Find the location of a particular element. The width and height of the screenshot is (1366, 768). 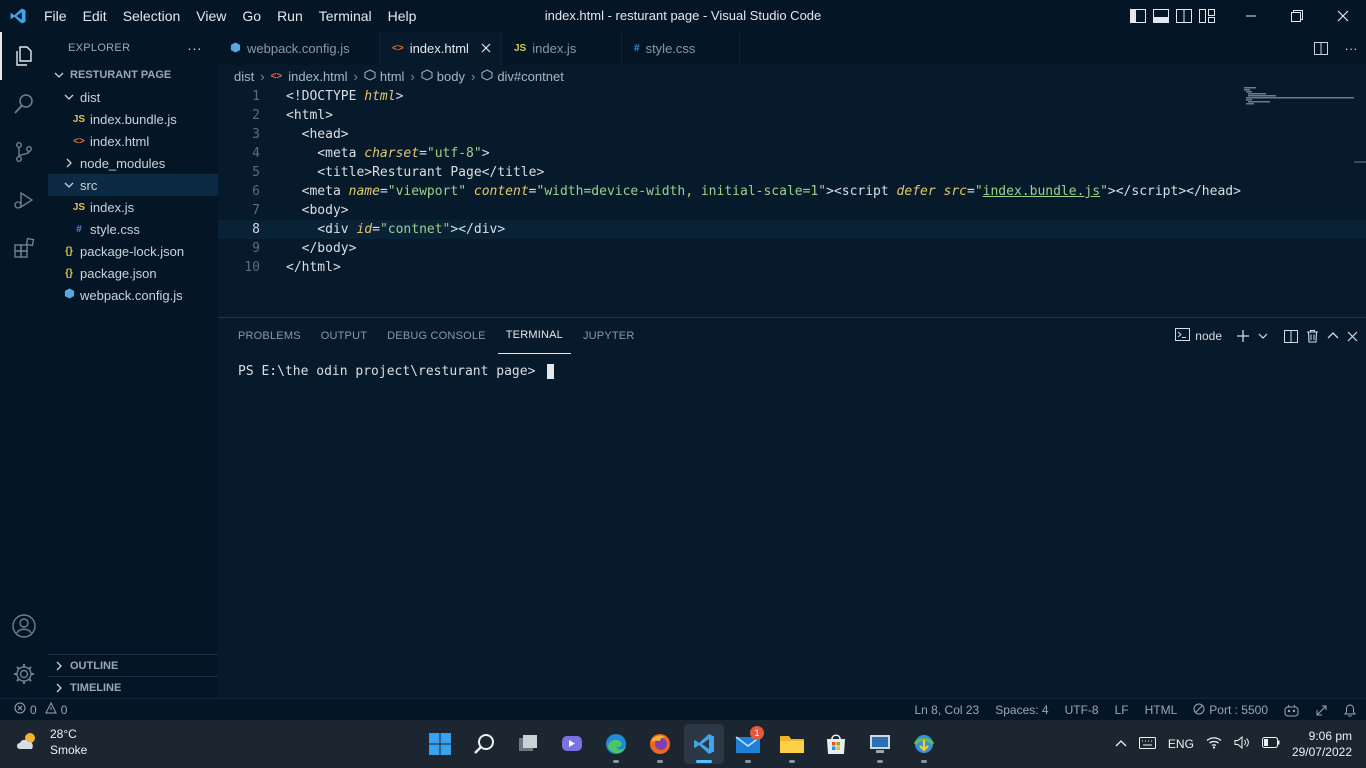

remote-desktop-icon is located at coordinates (880, 744).